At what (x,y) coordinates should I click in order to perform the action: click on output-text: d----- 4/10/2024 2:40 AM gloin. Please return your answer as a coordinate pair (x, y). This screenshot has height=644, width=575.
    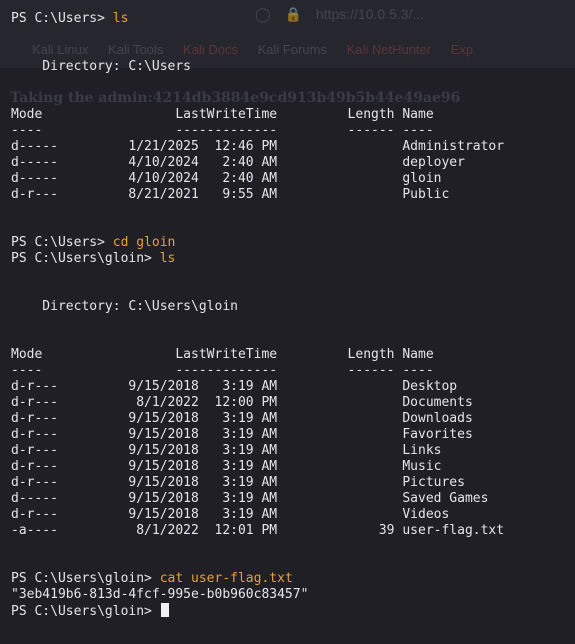
    Looking at the image, I should click on (226, 178).